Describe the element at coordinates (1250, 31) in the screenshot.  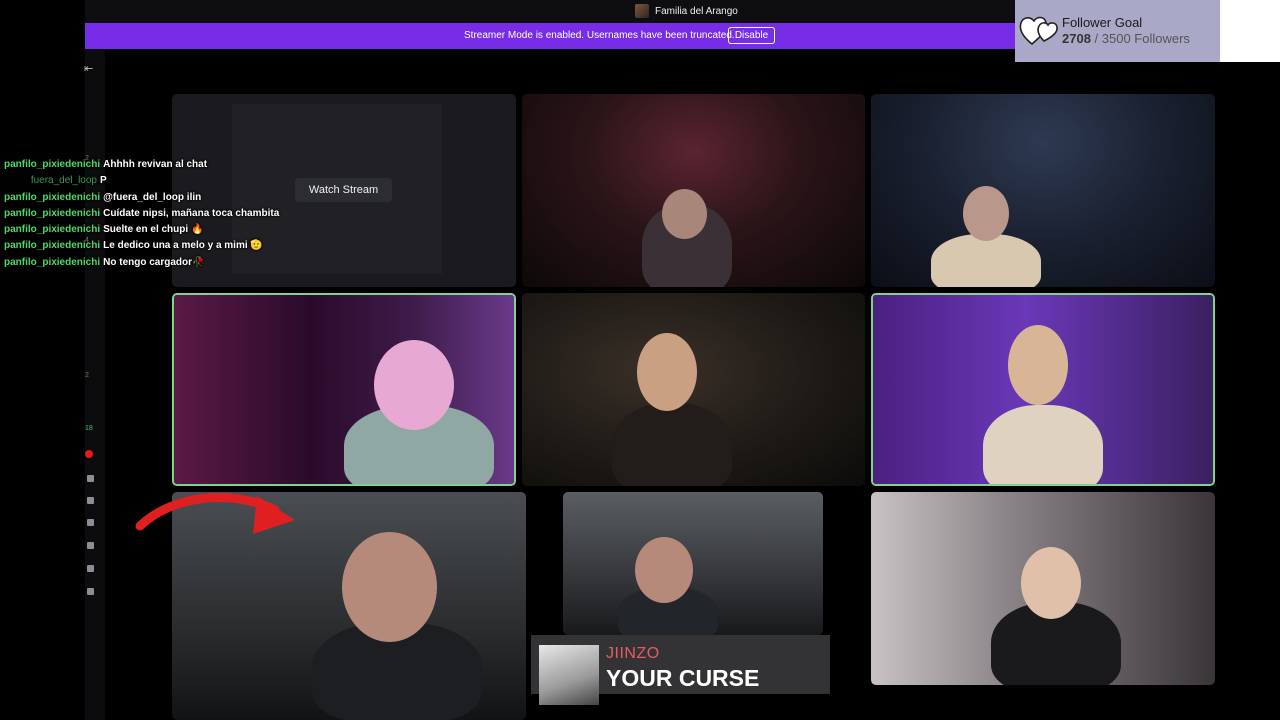
I see `overlay-white-block` at that location.